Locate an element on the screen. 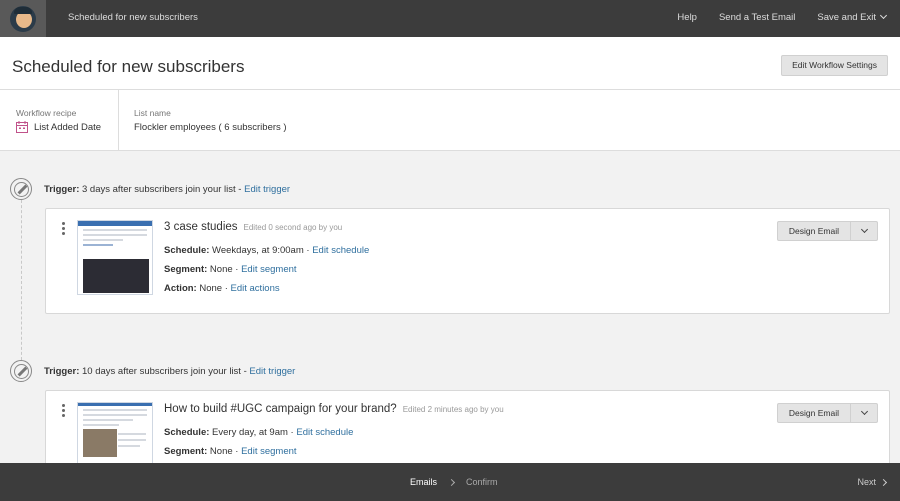 The width and height of the screenshot is (900, 501). page-title: Scheduled for new subscribers is located at coordinates (128, 66).